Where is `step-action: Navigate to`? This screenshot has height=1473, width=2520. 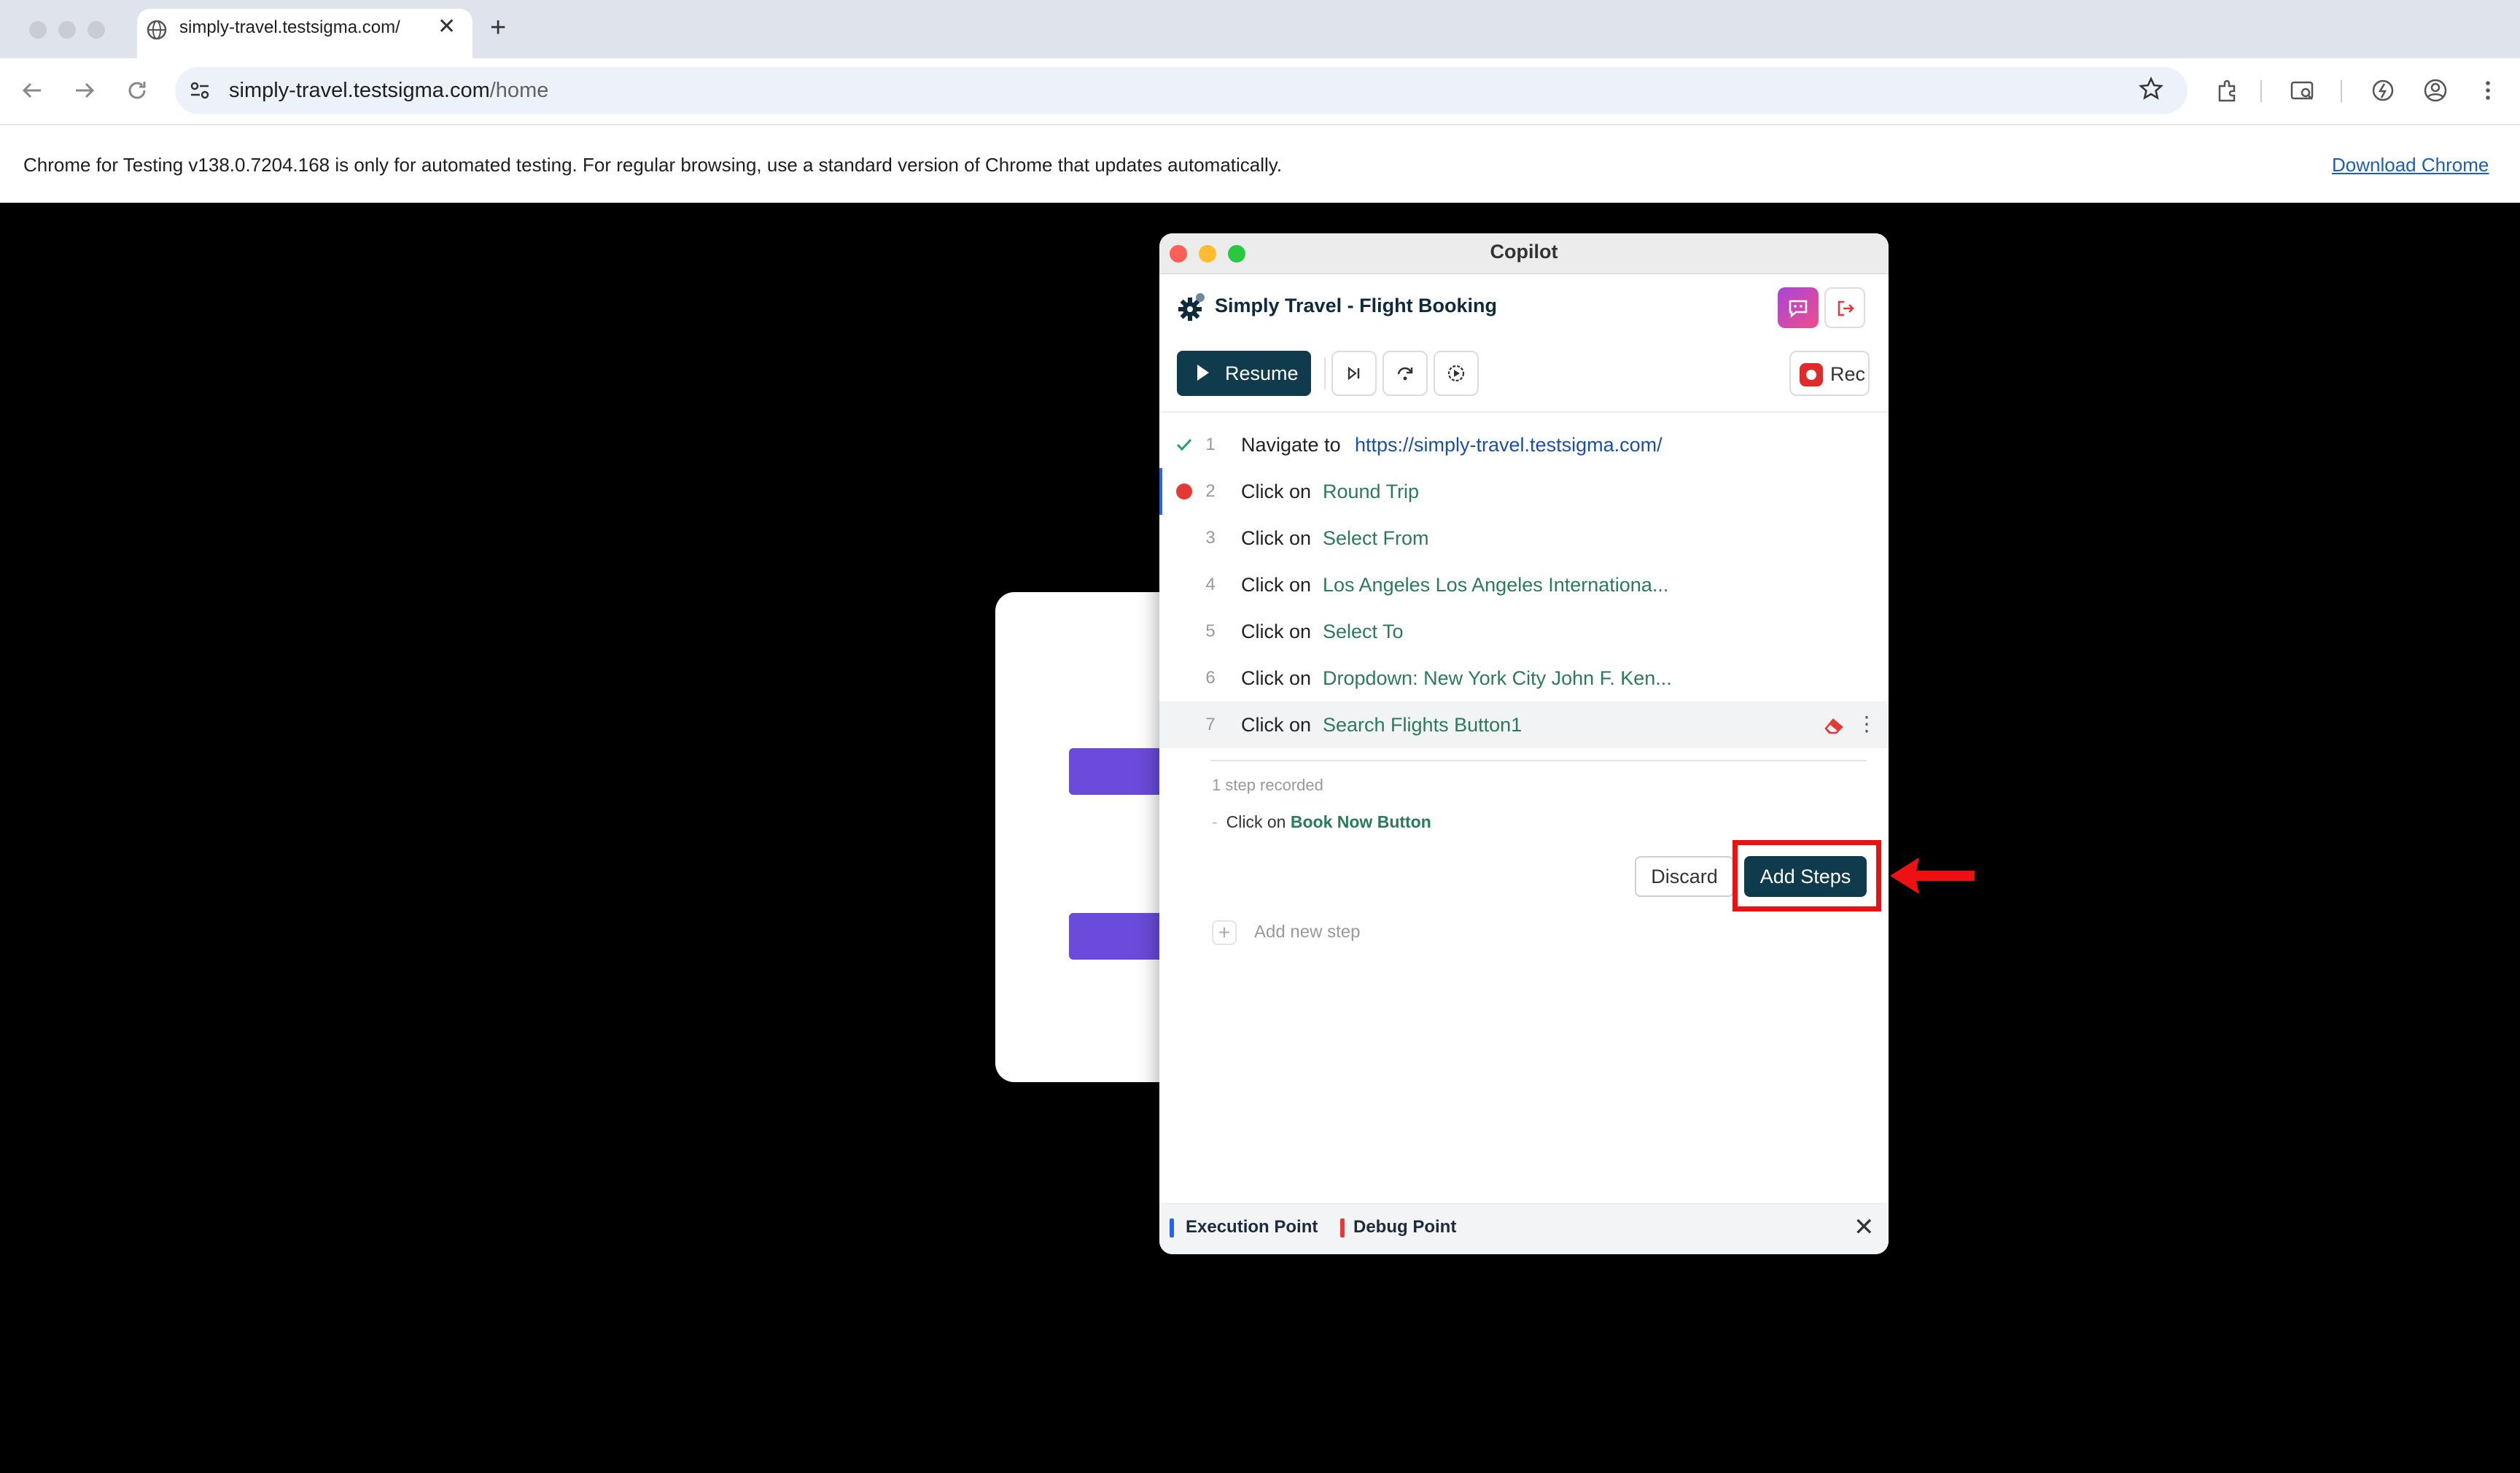
step-action: Navigate to is located at coordinates (1291, 445).